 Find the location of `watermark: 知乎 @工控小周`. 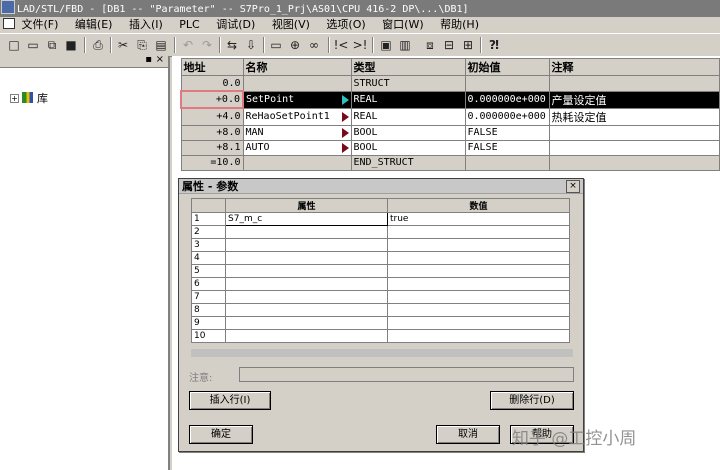

watermark: 知乎 @工控小周 is located at coordinates (574, 439).